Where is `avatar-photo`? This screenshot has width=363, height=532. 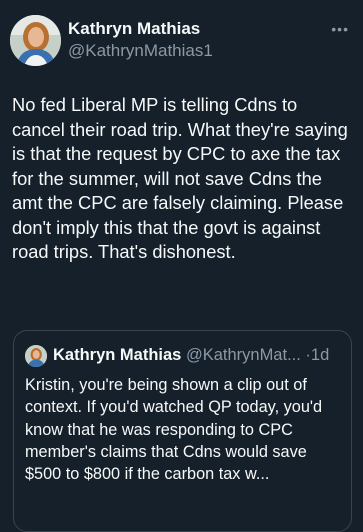 avatar-photo is located at coordinates (35, 40).